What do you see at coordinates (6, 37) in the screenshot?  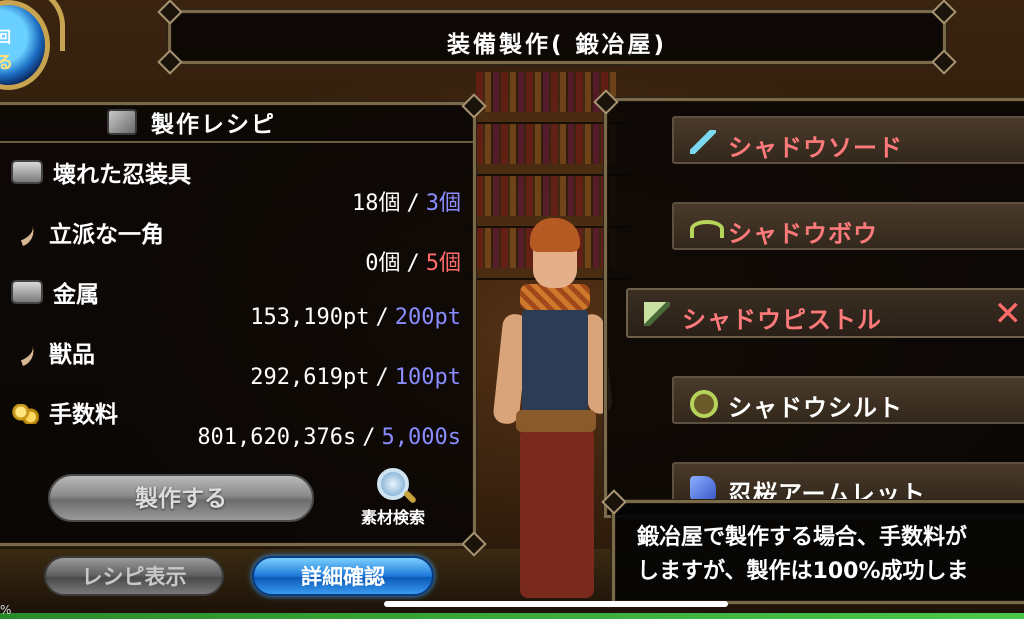 I see `orb-label-top: 回` at bounding box center [6, 37].